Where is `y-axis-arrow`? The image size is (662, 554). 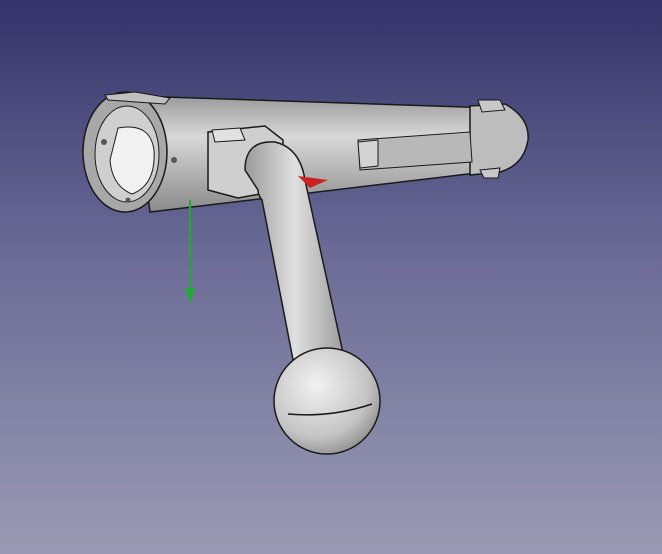 y-axis-arrow is located at coordinates (190, 296).